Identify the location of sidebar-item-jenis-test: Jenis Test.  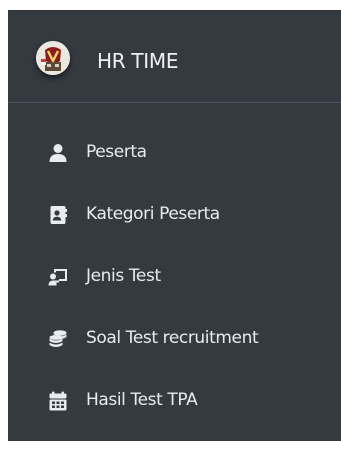
(174, 276).